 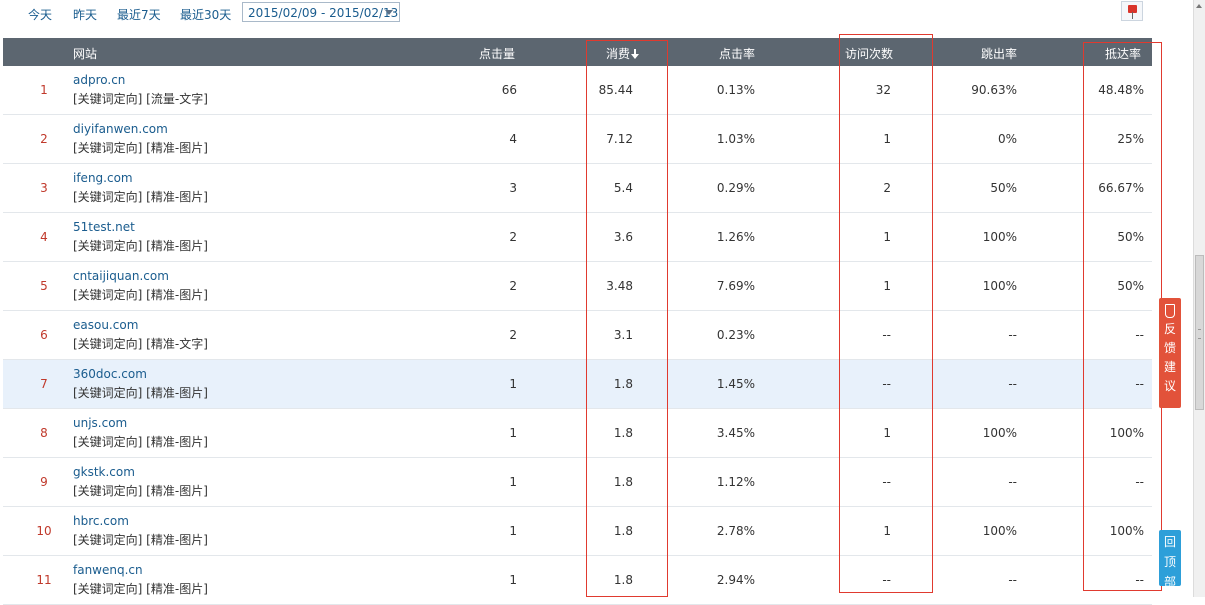 I want to click on site-cell: 360doc.com [关键词定向] [精准-图片], so click(x=140, y=383).